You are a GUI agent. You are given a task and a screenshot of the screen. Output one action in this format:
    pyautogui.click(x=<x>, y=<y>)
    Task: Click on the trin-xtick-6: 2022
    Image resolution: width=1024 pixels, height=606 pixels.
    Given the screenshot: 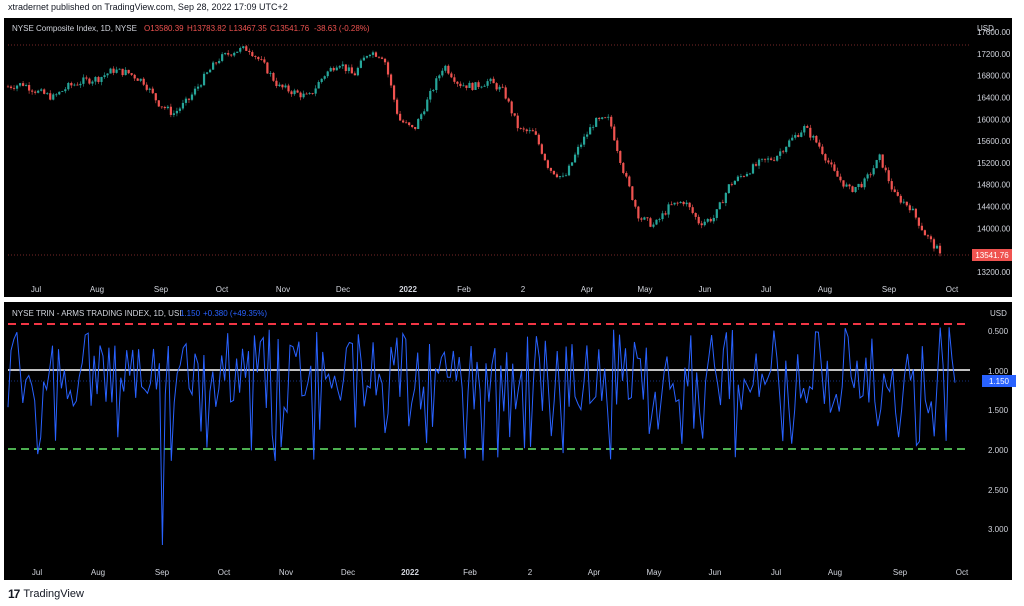 What is the action you would take?
    pyautogui.click(x=410, y=572)
    